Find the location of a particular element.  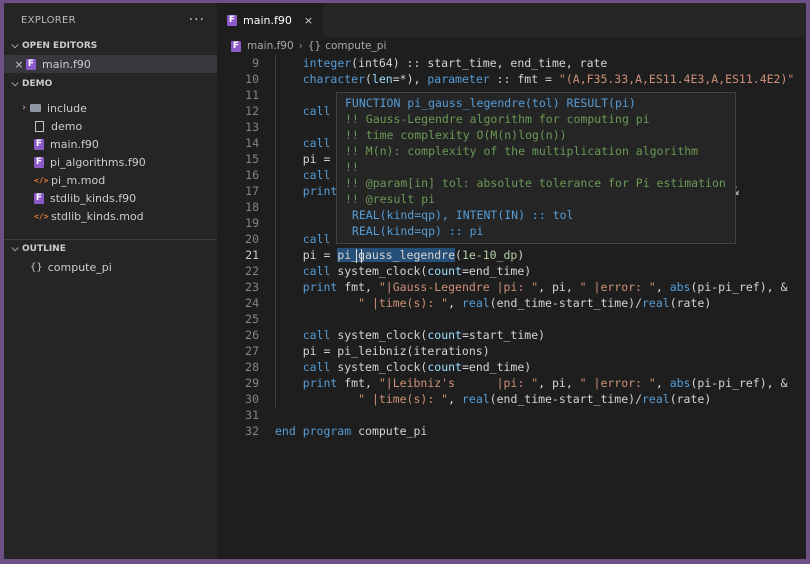

line-number: 25 is located at coordinates (252, 319).